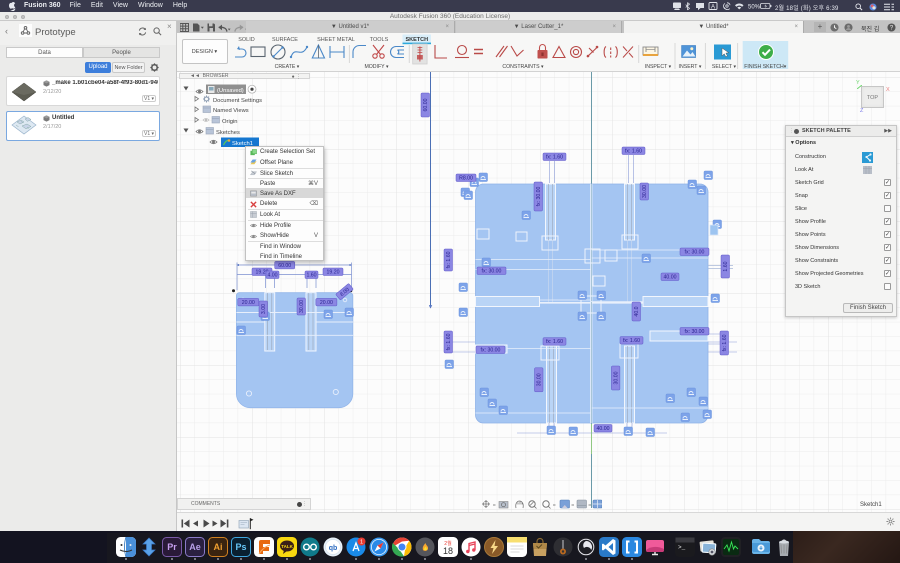 The width and height of the screenshot is (900, 563). I want to click on svg-text: SELECT ▾, so click(724, 67).